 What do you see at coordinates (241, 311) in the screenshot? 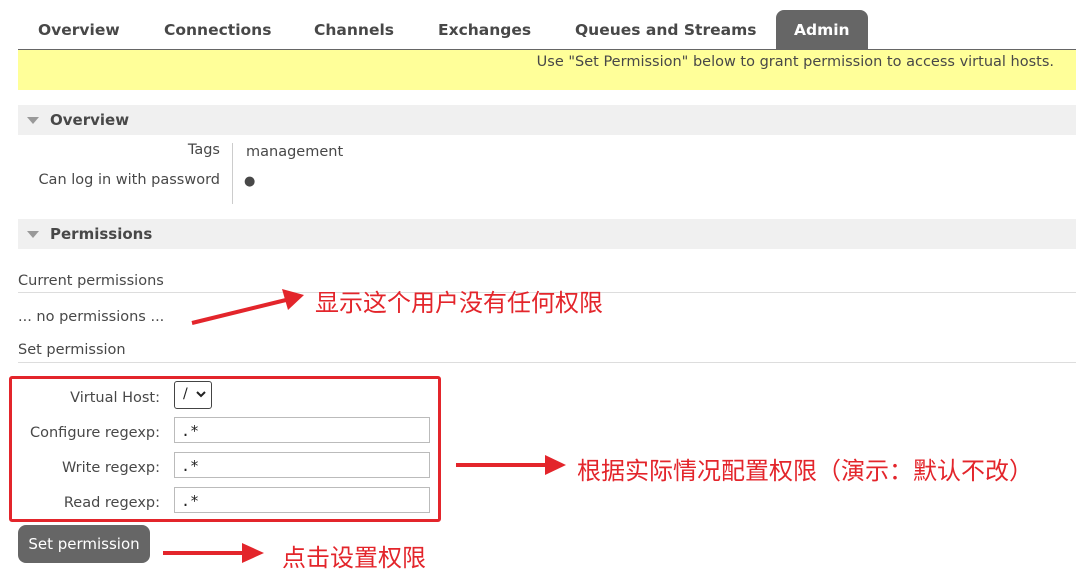
I see `arrow-line` at bounding box center [241, 311].